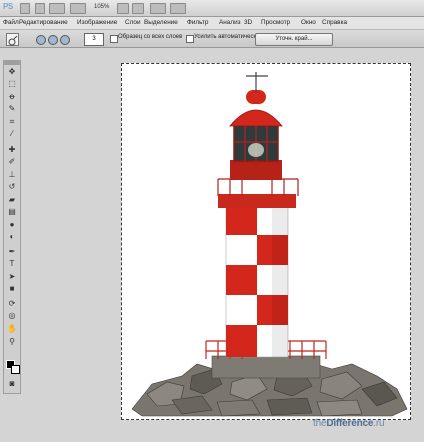  I want to click on blur-tool-icon: ●, so click(12, 225).